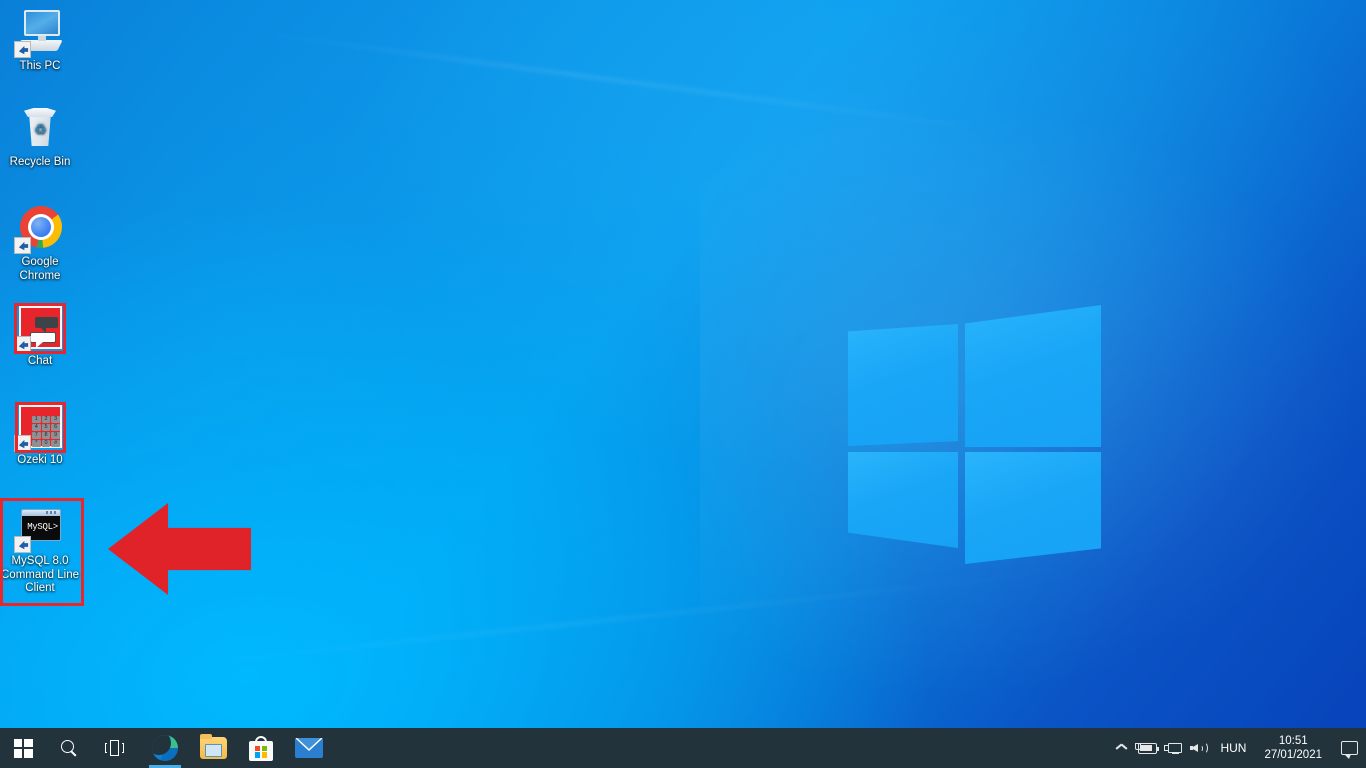  I want to click on task-view-button, so click(115, 748).